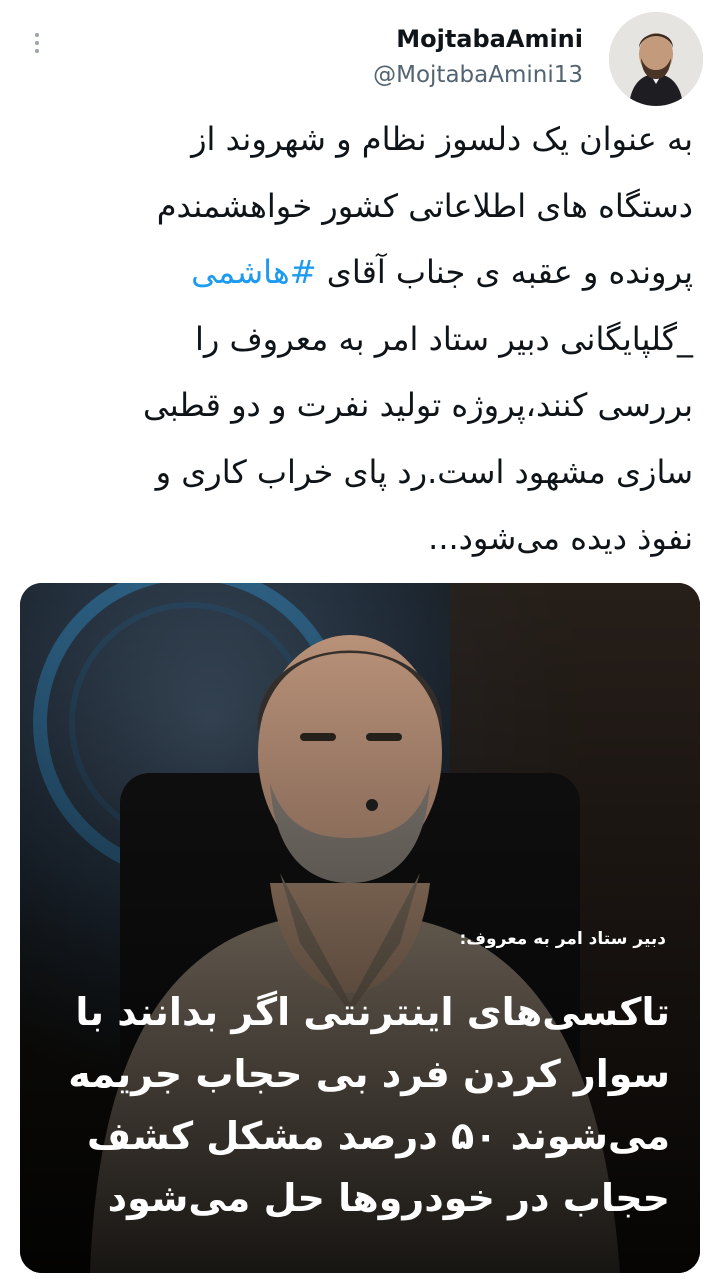 The image size is (721, 1280). What do you see at coordinates (656, 59) in the screenshot?
I see `avatar` at bounding box center [656, 59].